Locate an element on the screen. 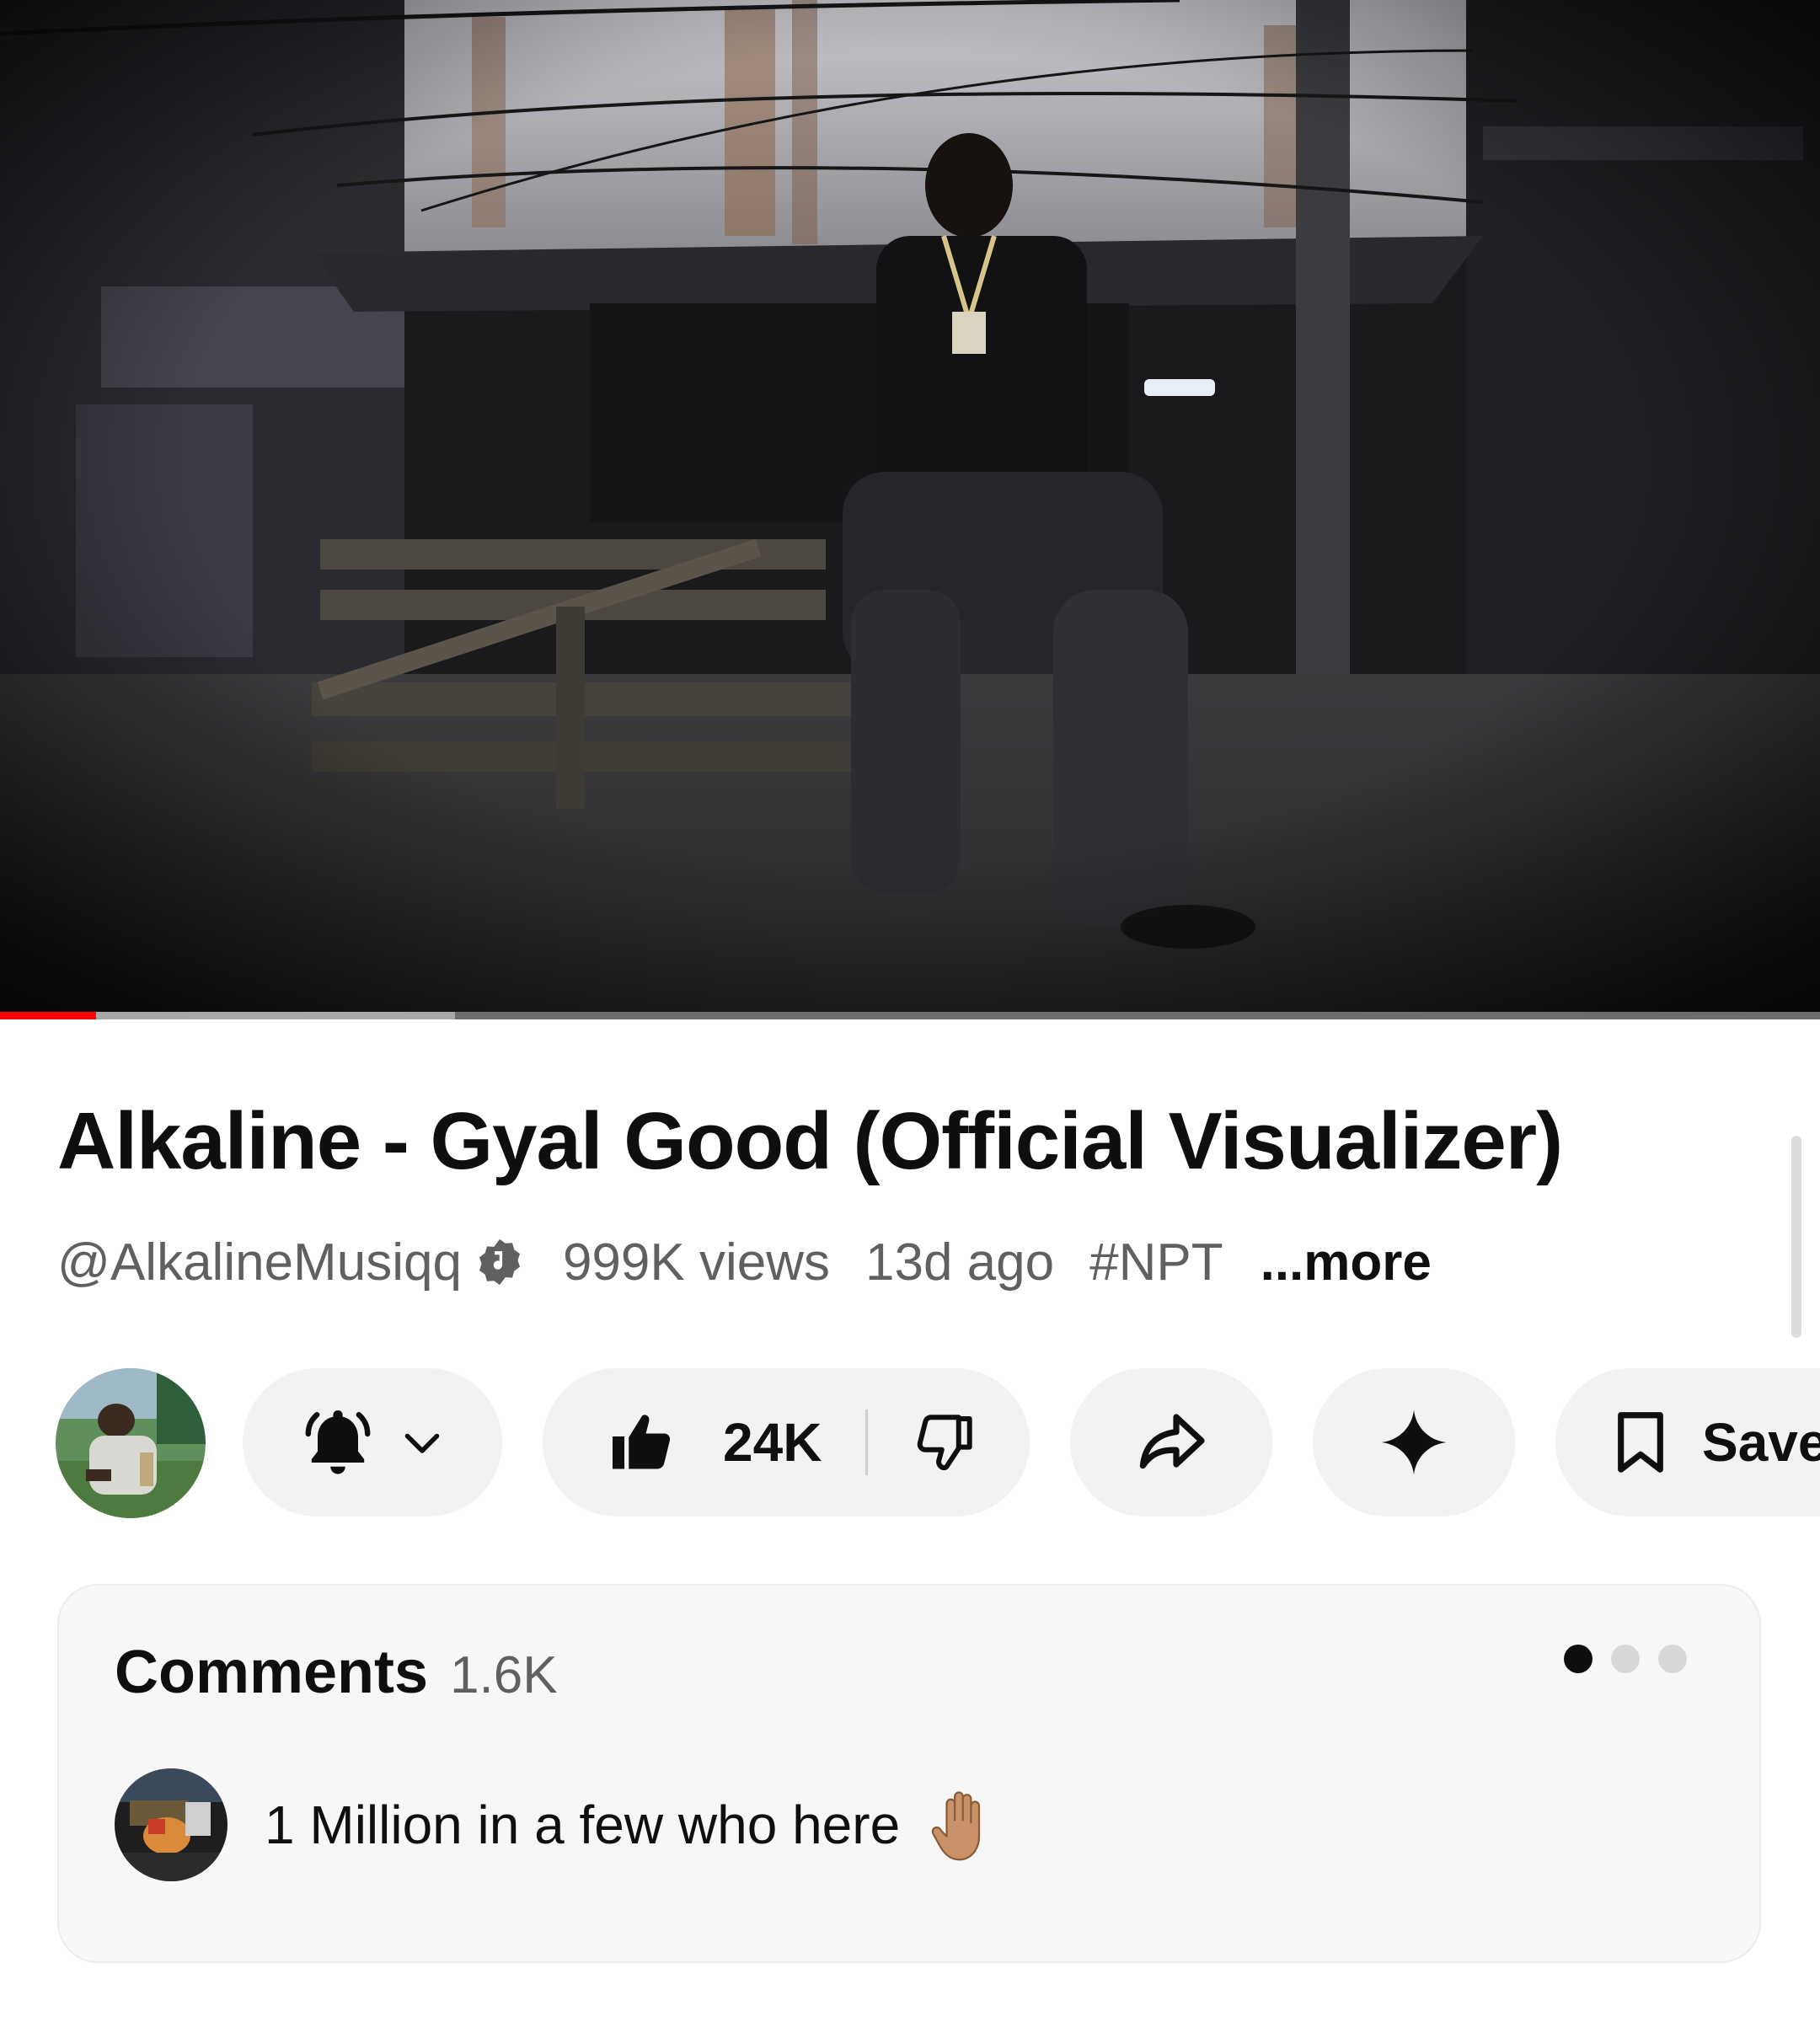 This screenshot has height=2022, width=1820. played-bar is located at coordinates (48, 1015).